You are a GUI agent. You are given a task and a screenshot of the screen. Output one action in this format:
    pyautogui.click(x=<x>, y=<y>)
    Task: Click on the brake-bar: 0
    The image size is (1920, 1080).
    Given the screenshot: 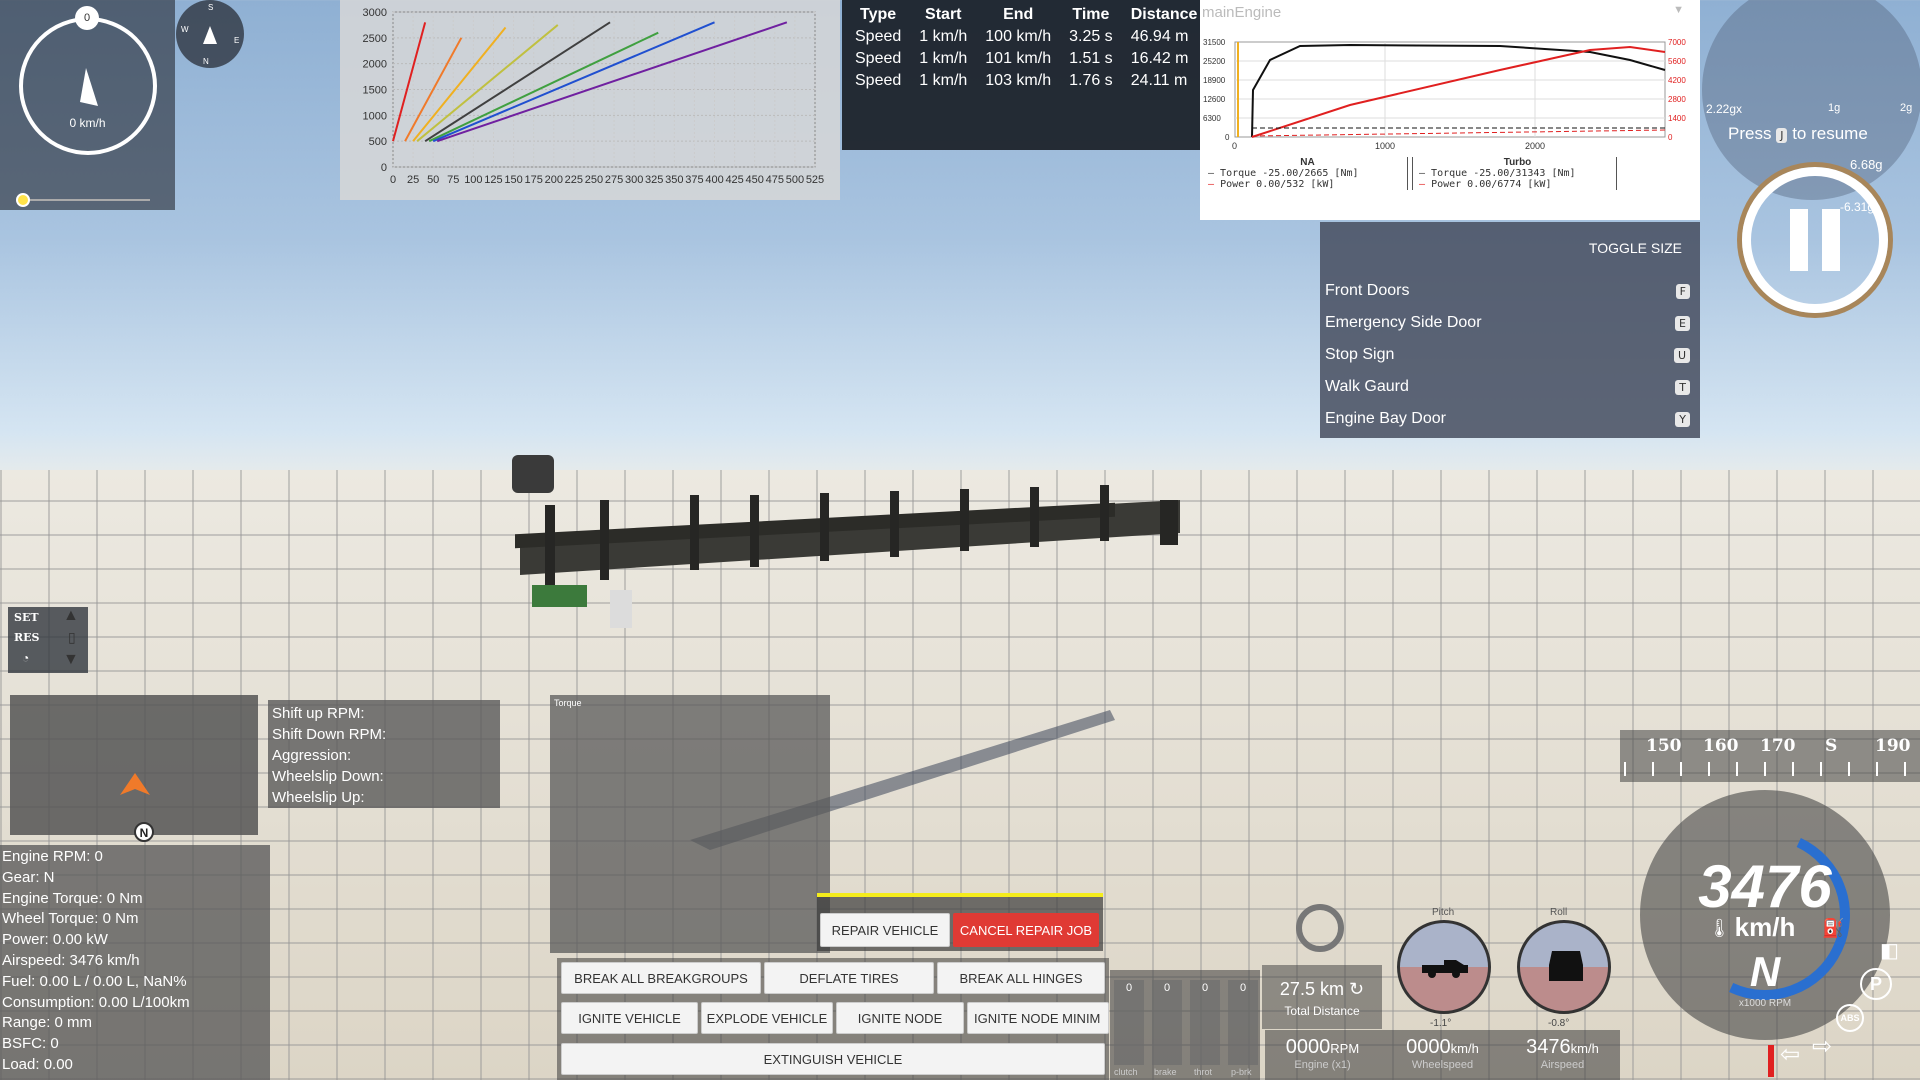 What is the action you would take?
    pyautogui.click(x=1167, y=1022)
    